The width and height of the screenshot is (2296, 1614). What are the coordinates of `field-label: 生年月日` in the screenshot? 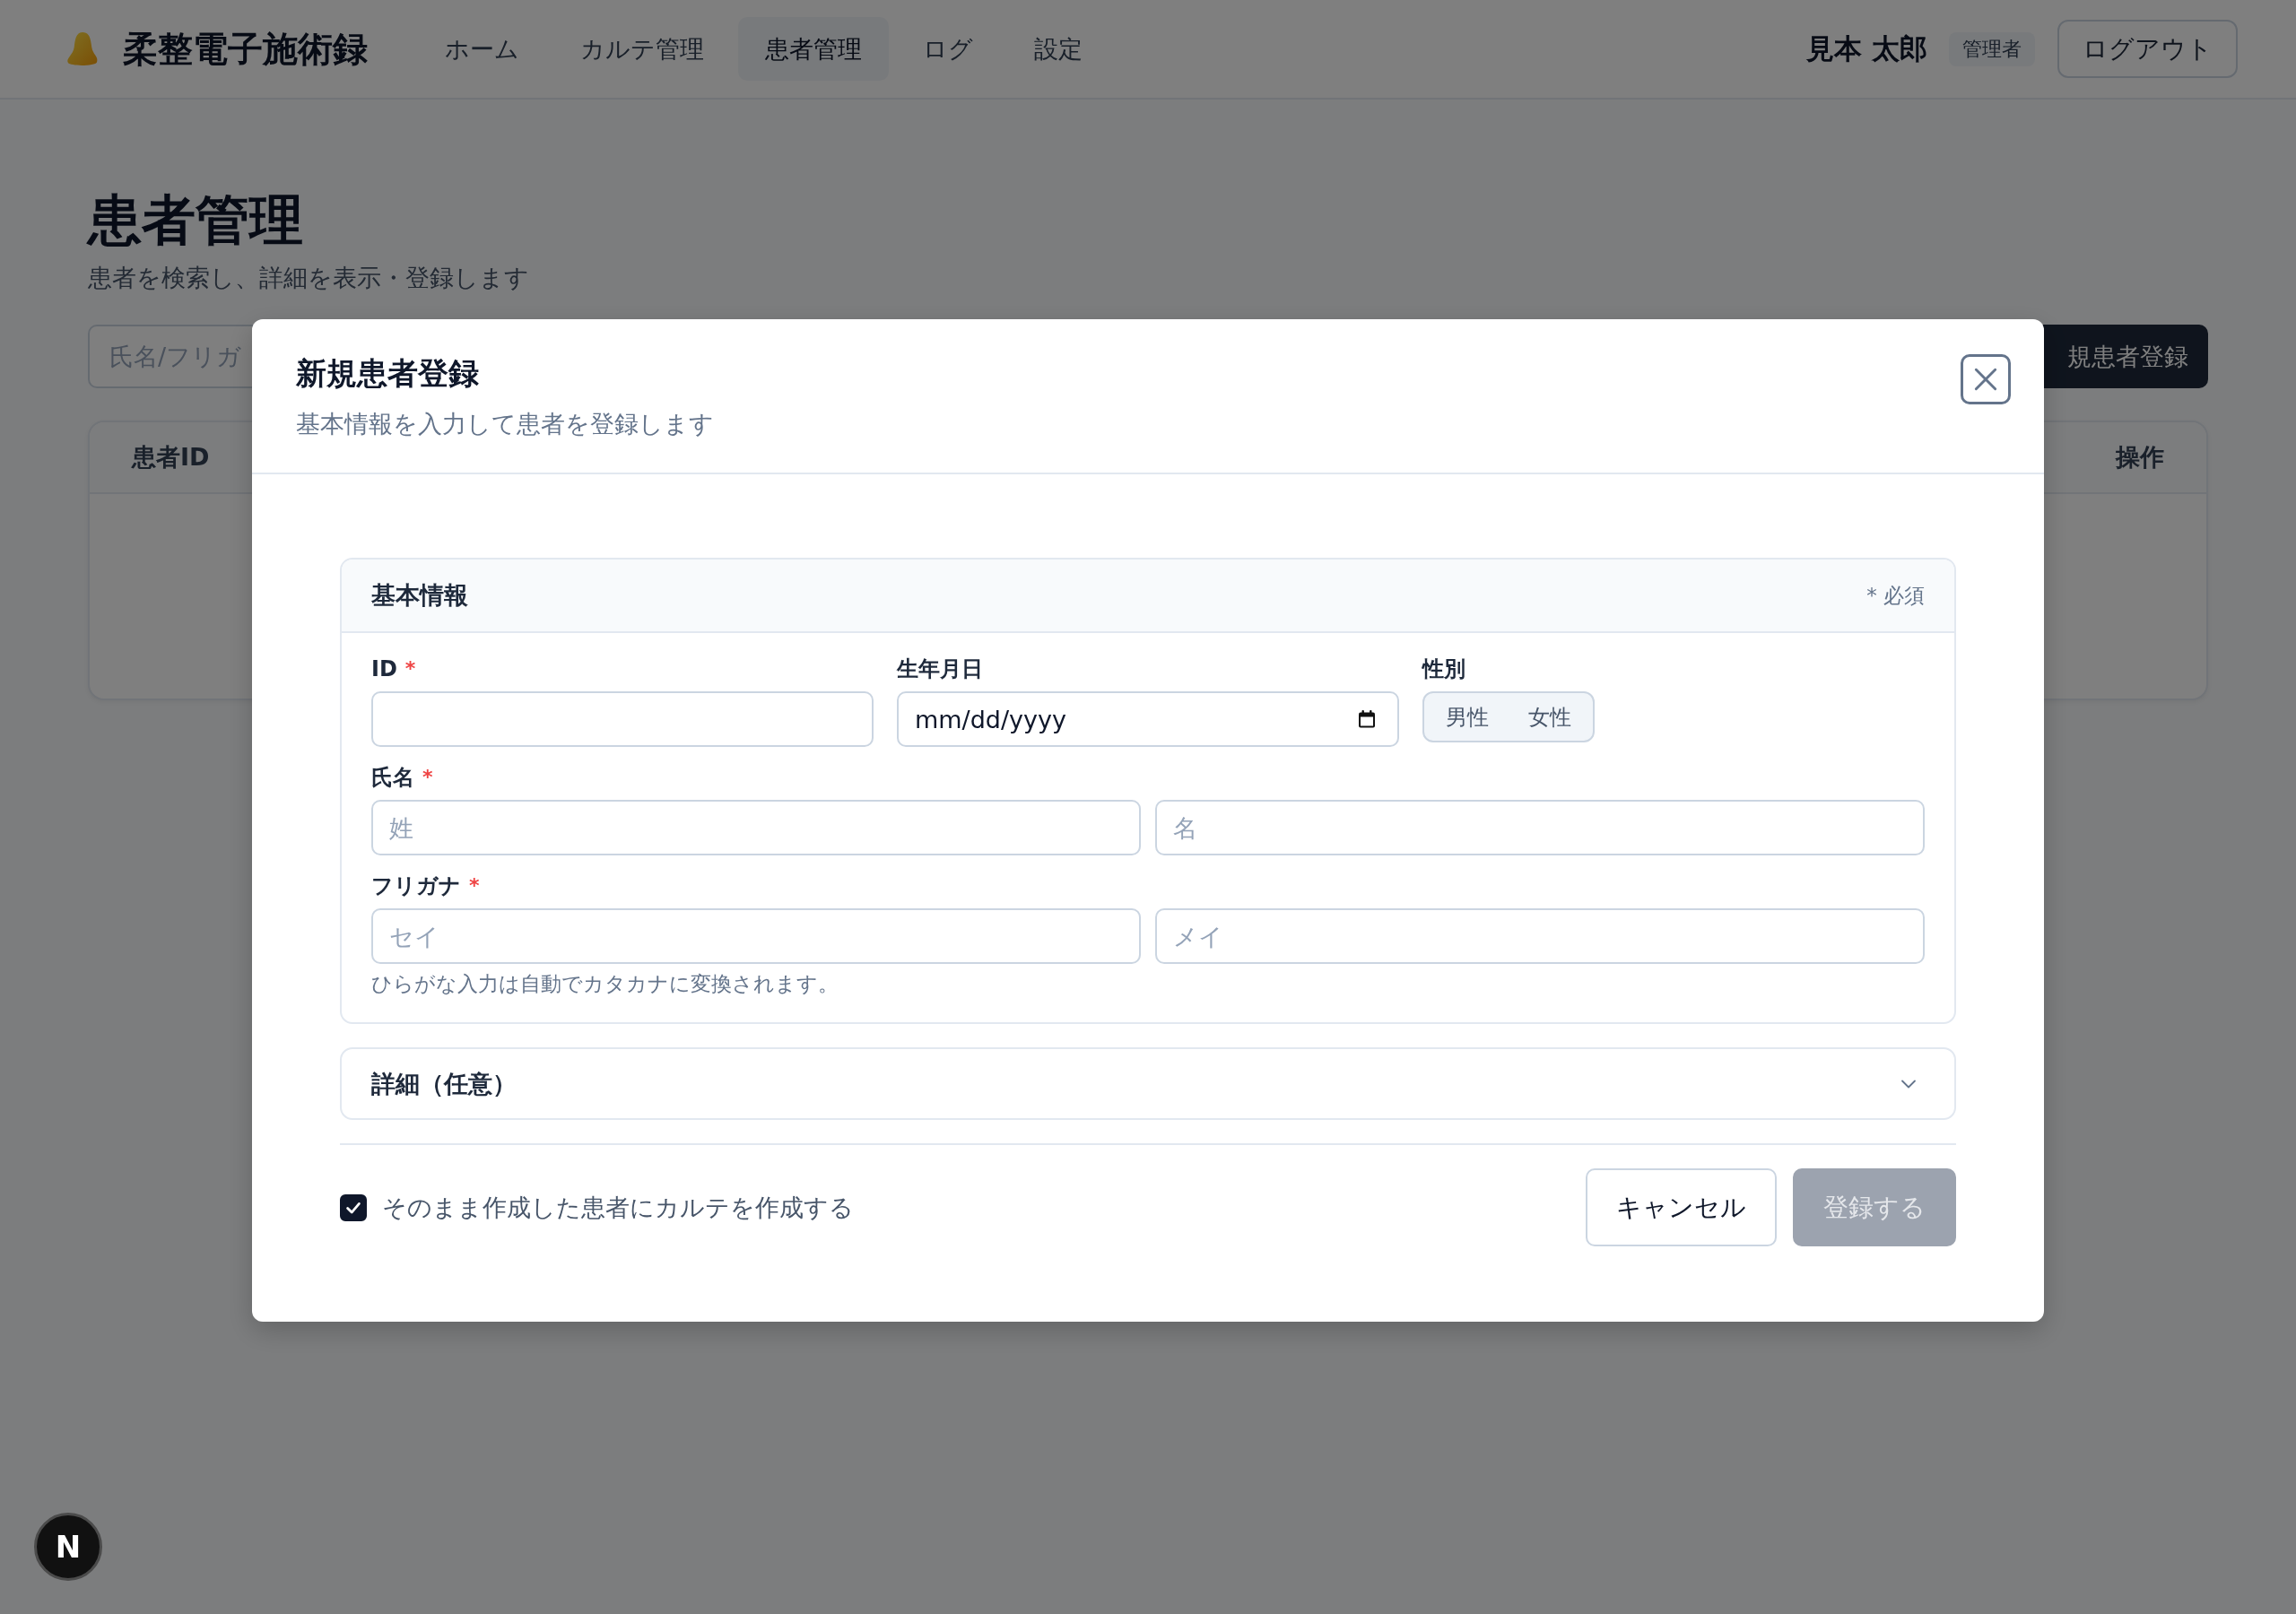 It's located at (940, 669).